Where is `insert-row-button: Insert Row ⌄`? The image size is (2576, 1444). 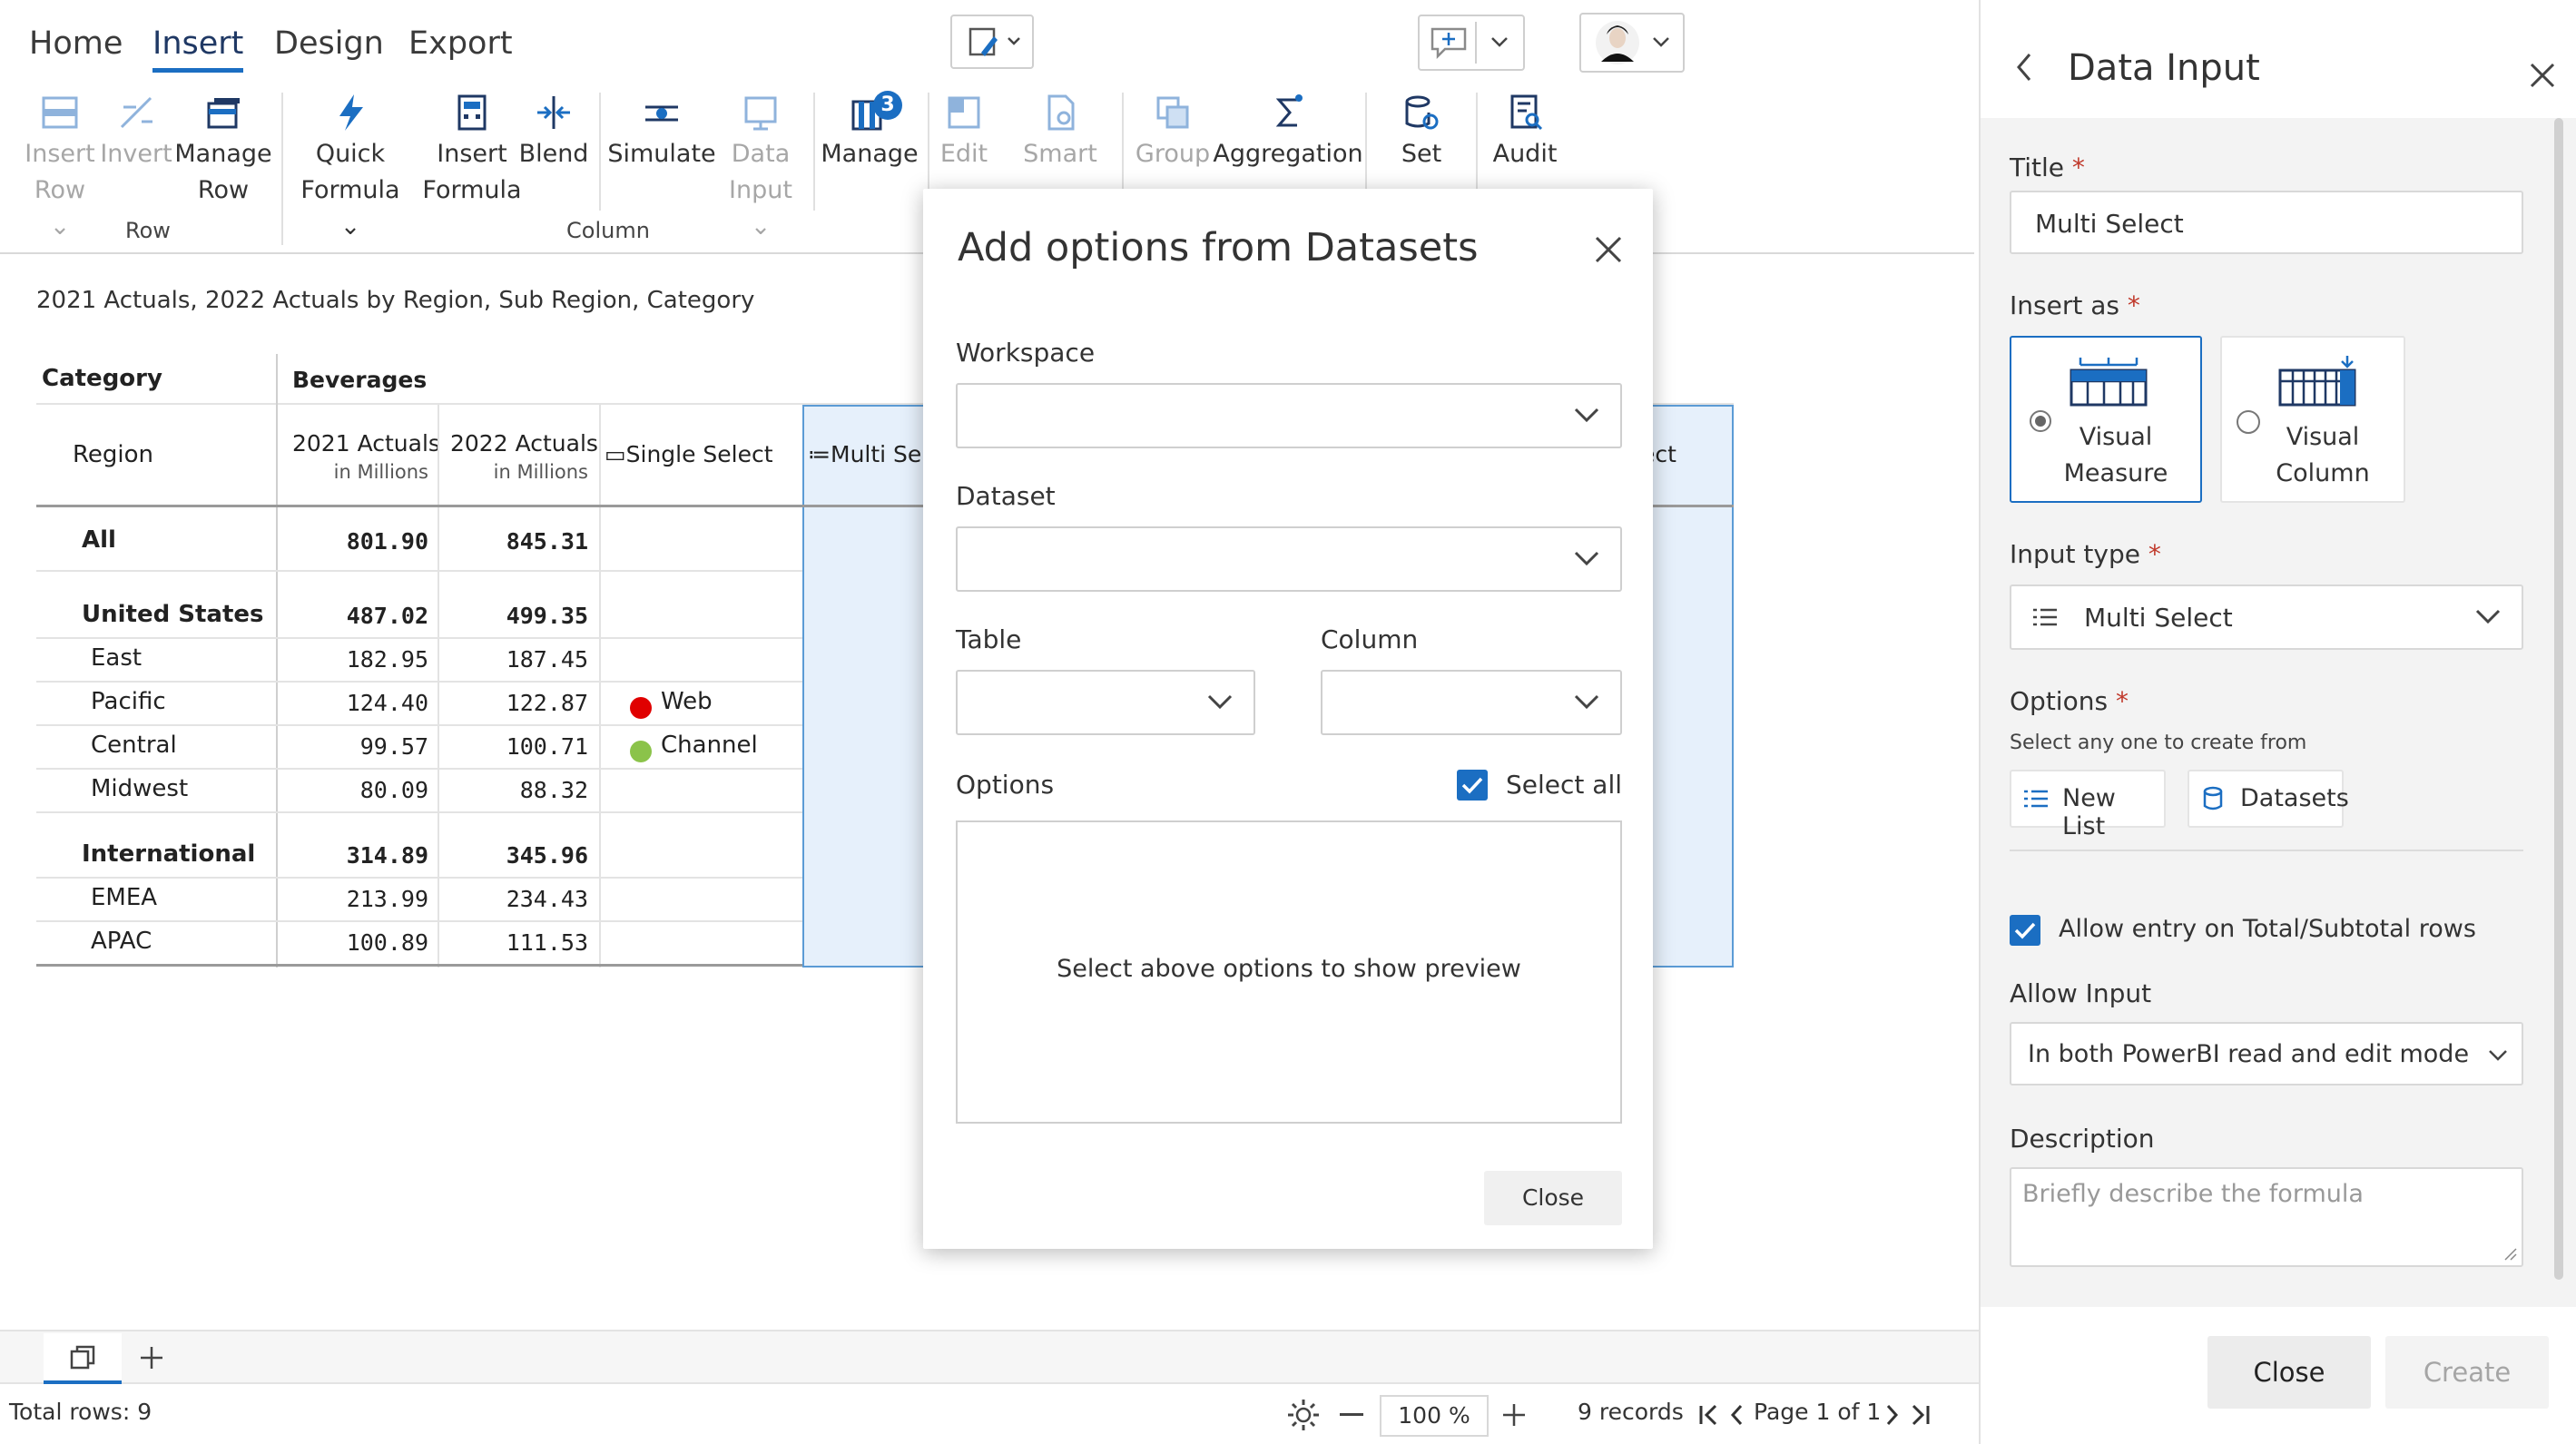 insert-row-button: Insert Row ⌄ is located at coordinates (60, 168).